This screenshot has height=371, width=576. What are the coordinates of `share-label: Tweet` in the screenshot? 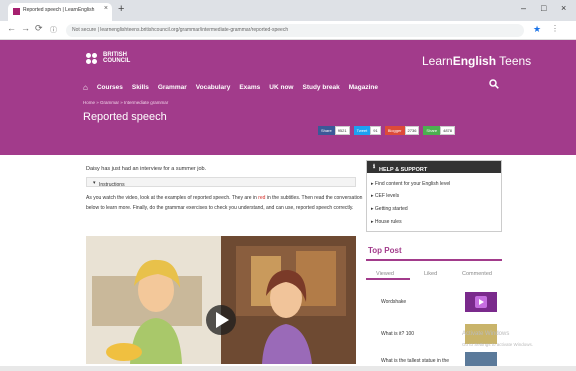 It's located at (362, 130).